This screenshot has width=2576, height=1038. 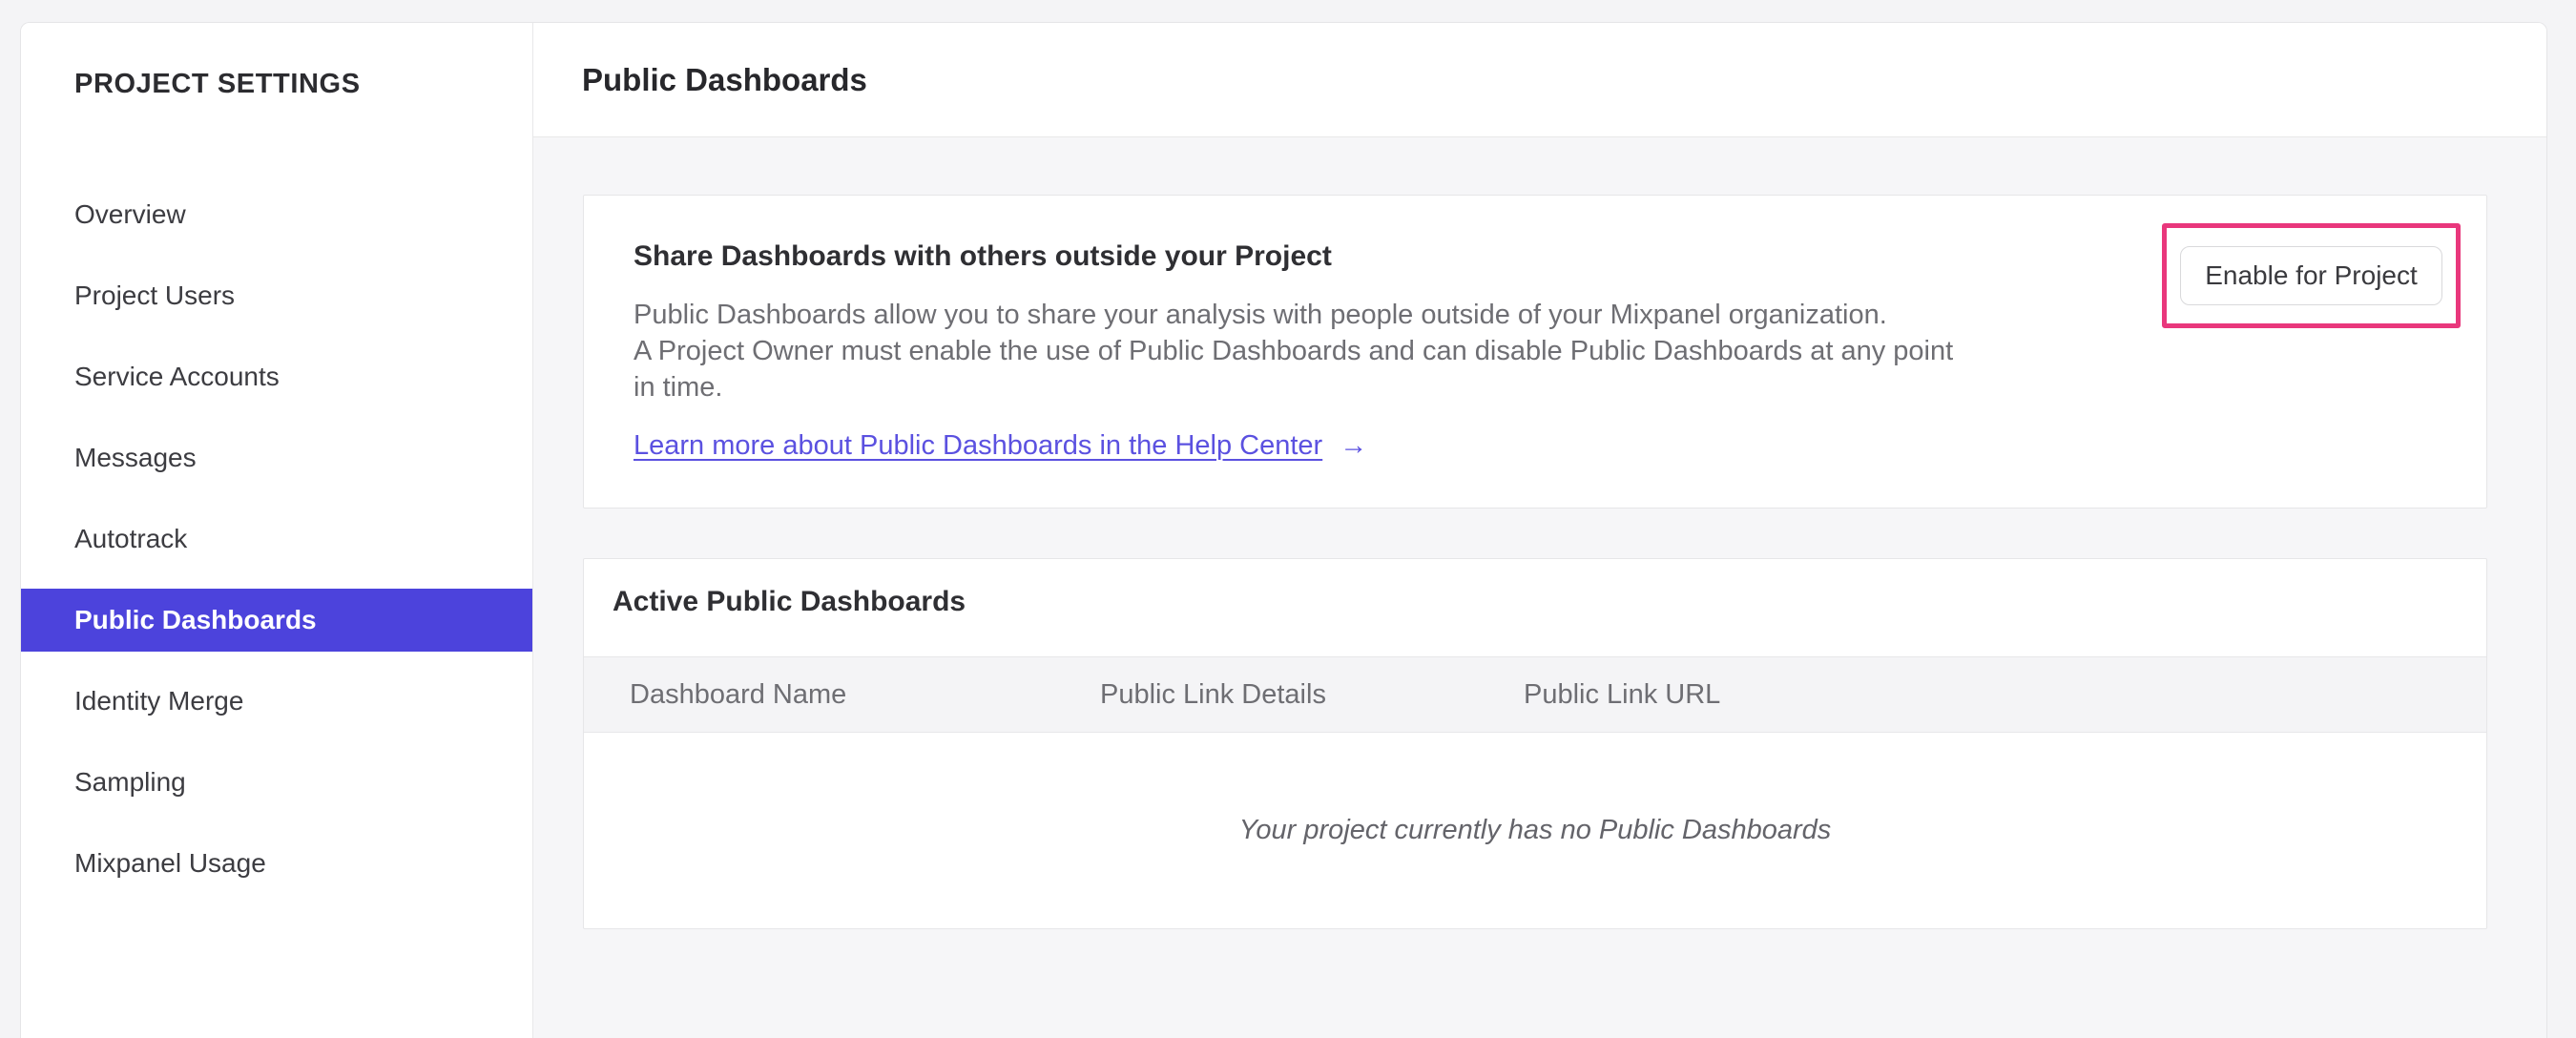 I want to click on active-dashboards-title: Active Public Dashboards, so click(x=789, y=601).